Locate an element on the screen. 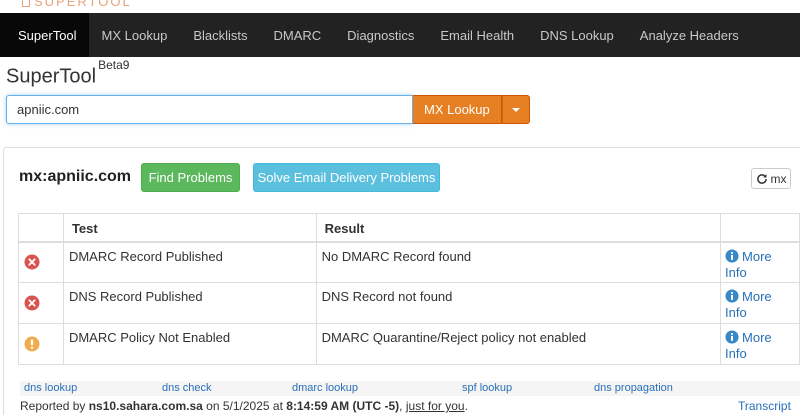 This screenshot has height=415, width=800. result-cell: No DMARC Record found is located at coordinates (518, 262).